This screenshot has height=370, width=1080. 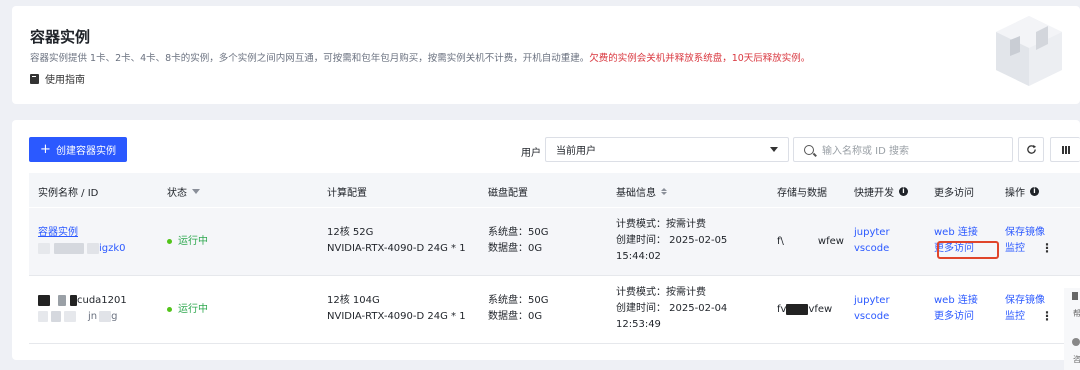 I want to click on user-select-value: 当前用户, so click(x=576, y=151).